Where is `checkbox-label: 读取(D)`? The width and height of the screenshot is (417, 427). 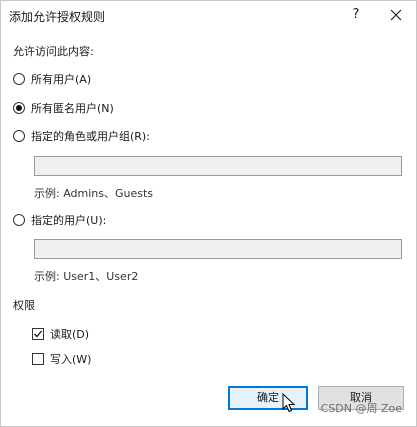 checkbox-label: 读取(D) is located at coordinates (70, 334).